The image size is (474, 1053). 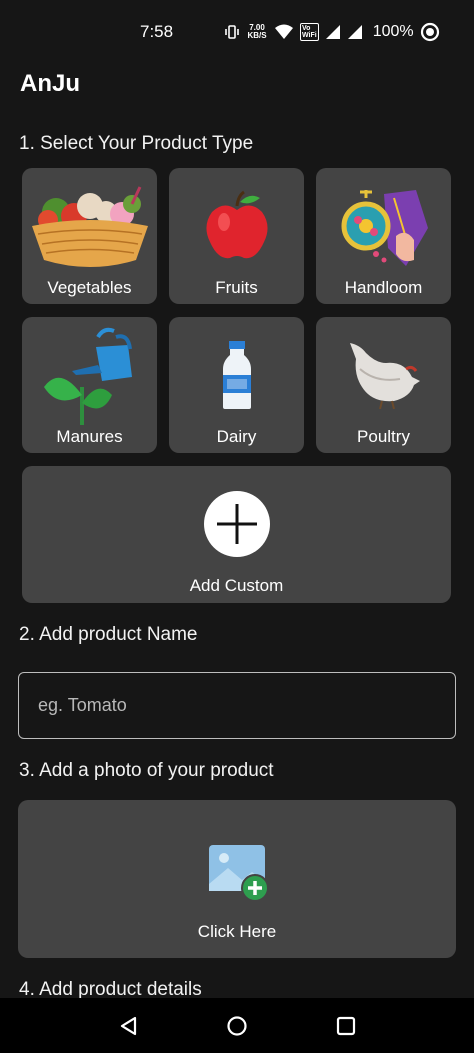 I want to click on hen-icon, so click(x=384, y=376).